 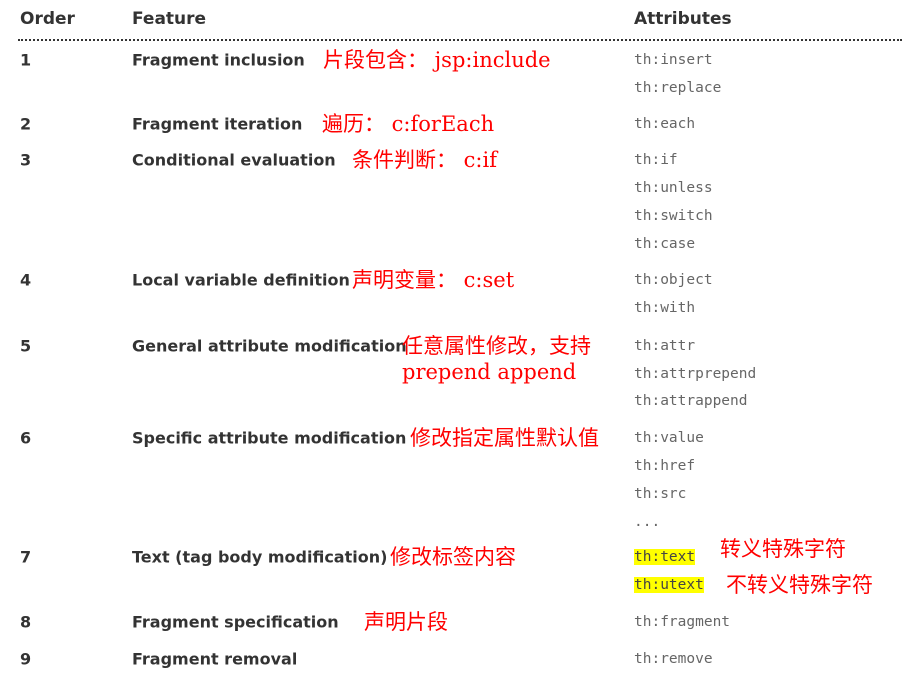 I want to click on row-order: 6, so click(x=26, y=438).